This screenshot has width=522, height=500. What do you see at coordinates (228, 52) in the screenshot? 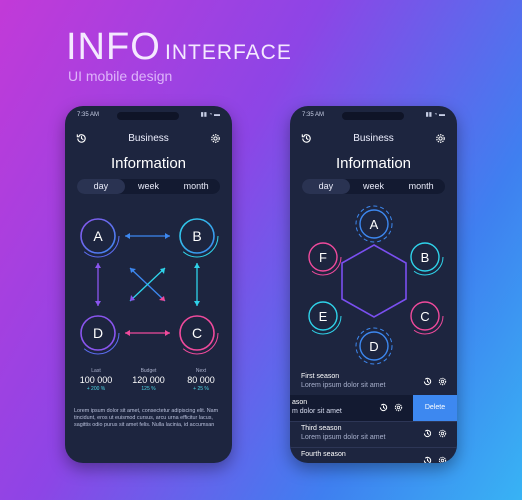
I see `hero-subtitle: INTERFACE` at bounding box center [228, 52].